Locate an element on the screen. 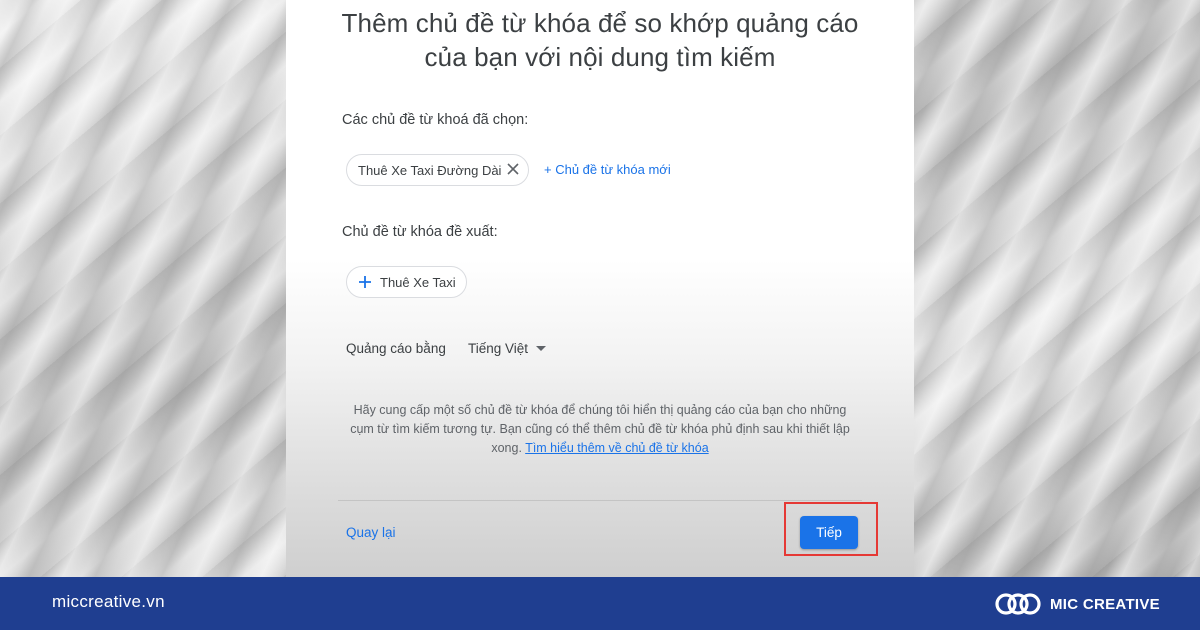 The height and width of the screenshot is (630, 1200). mic-creative-logo-icon is located at coordinates (1018, 604).